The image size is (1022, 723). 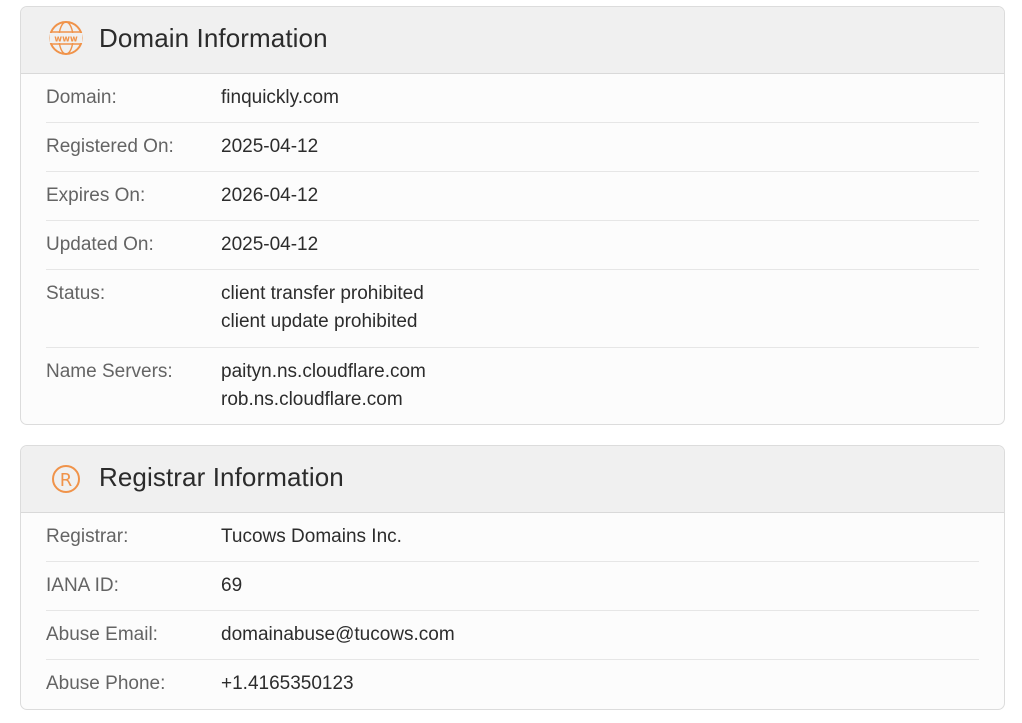 I want to click on iana-id-value: 69, so click(x=232, y=585).